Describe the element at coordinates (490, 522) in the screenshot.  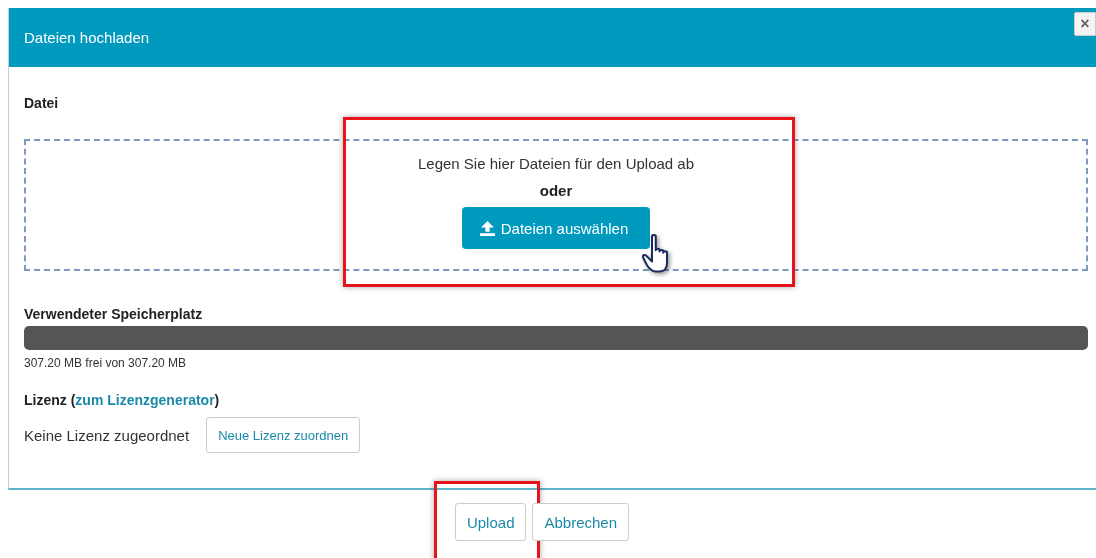
I see `upload-button: Upload` at that location.